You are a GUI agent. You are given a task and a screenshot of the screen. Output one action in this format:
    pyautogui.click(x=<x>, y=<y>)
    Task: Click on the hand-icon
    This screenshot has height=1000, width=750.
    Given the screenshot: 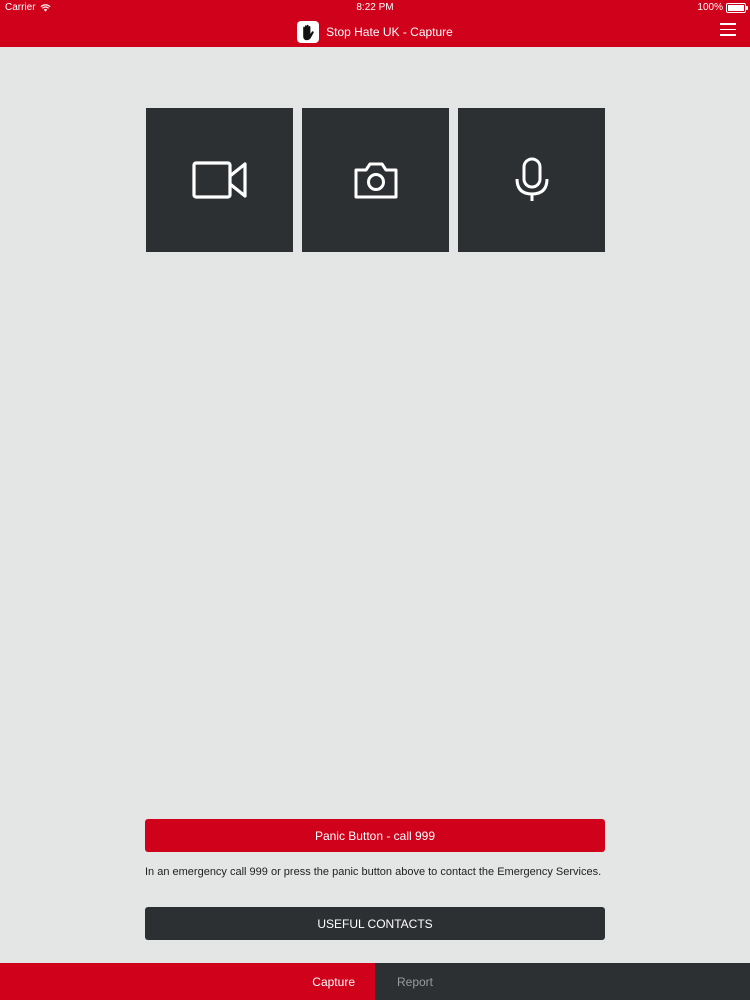 What is the action you would take?
    pyautogui.click(x=308, y=32)
    